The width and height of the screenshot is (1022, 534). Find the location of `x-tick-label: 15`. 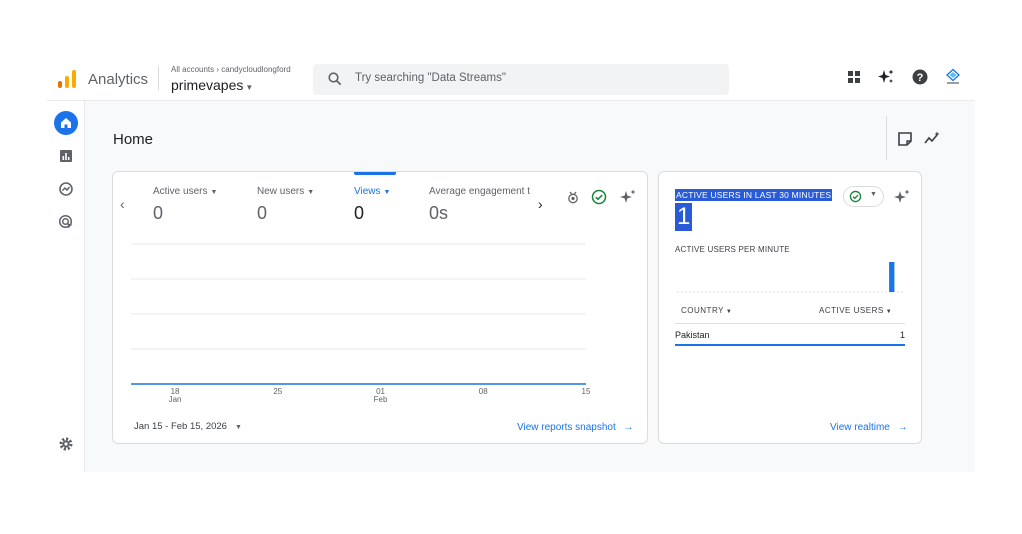

x-tick-label: 15 is located at coordinates (586, 391).